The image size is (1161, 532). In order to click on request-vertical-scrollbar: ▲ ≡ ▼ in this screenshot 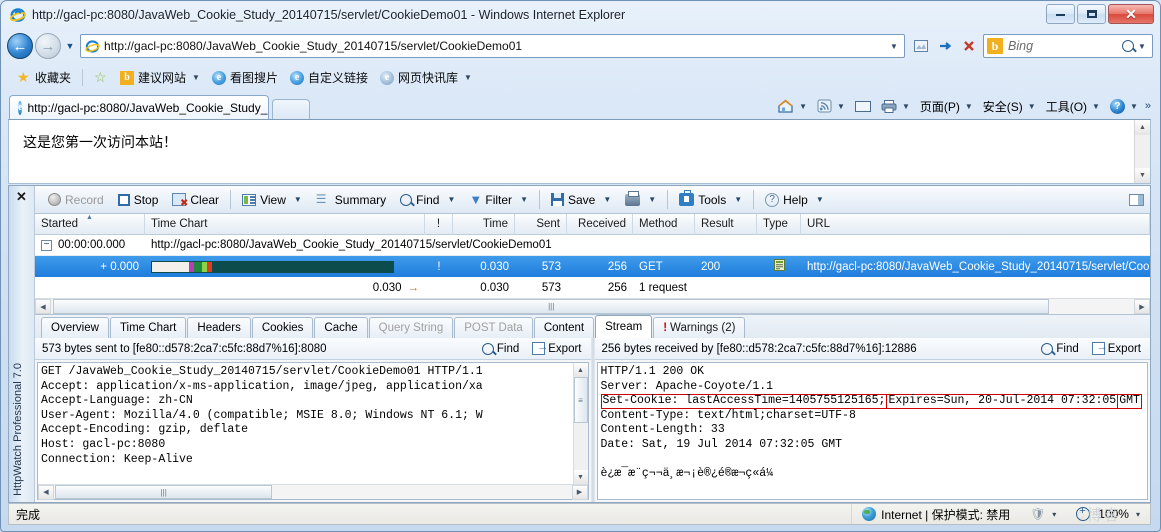, I will do `click(580, 423)`.